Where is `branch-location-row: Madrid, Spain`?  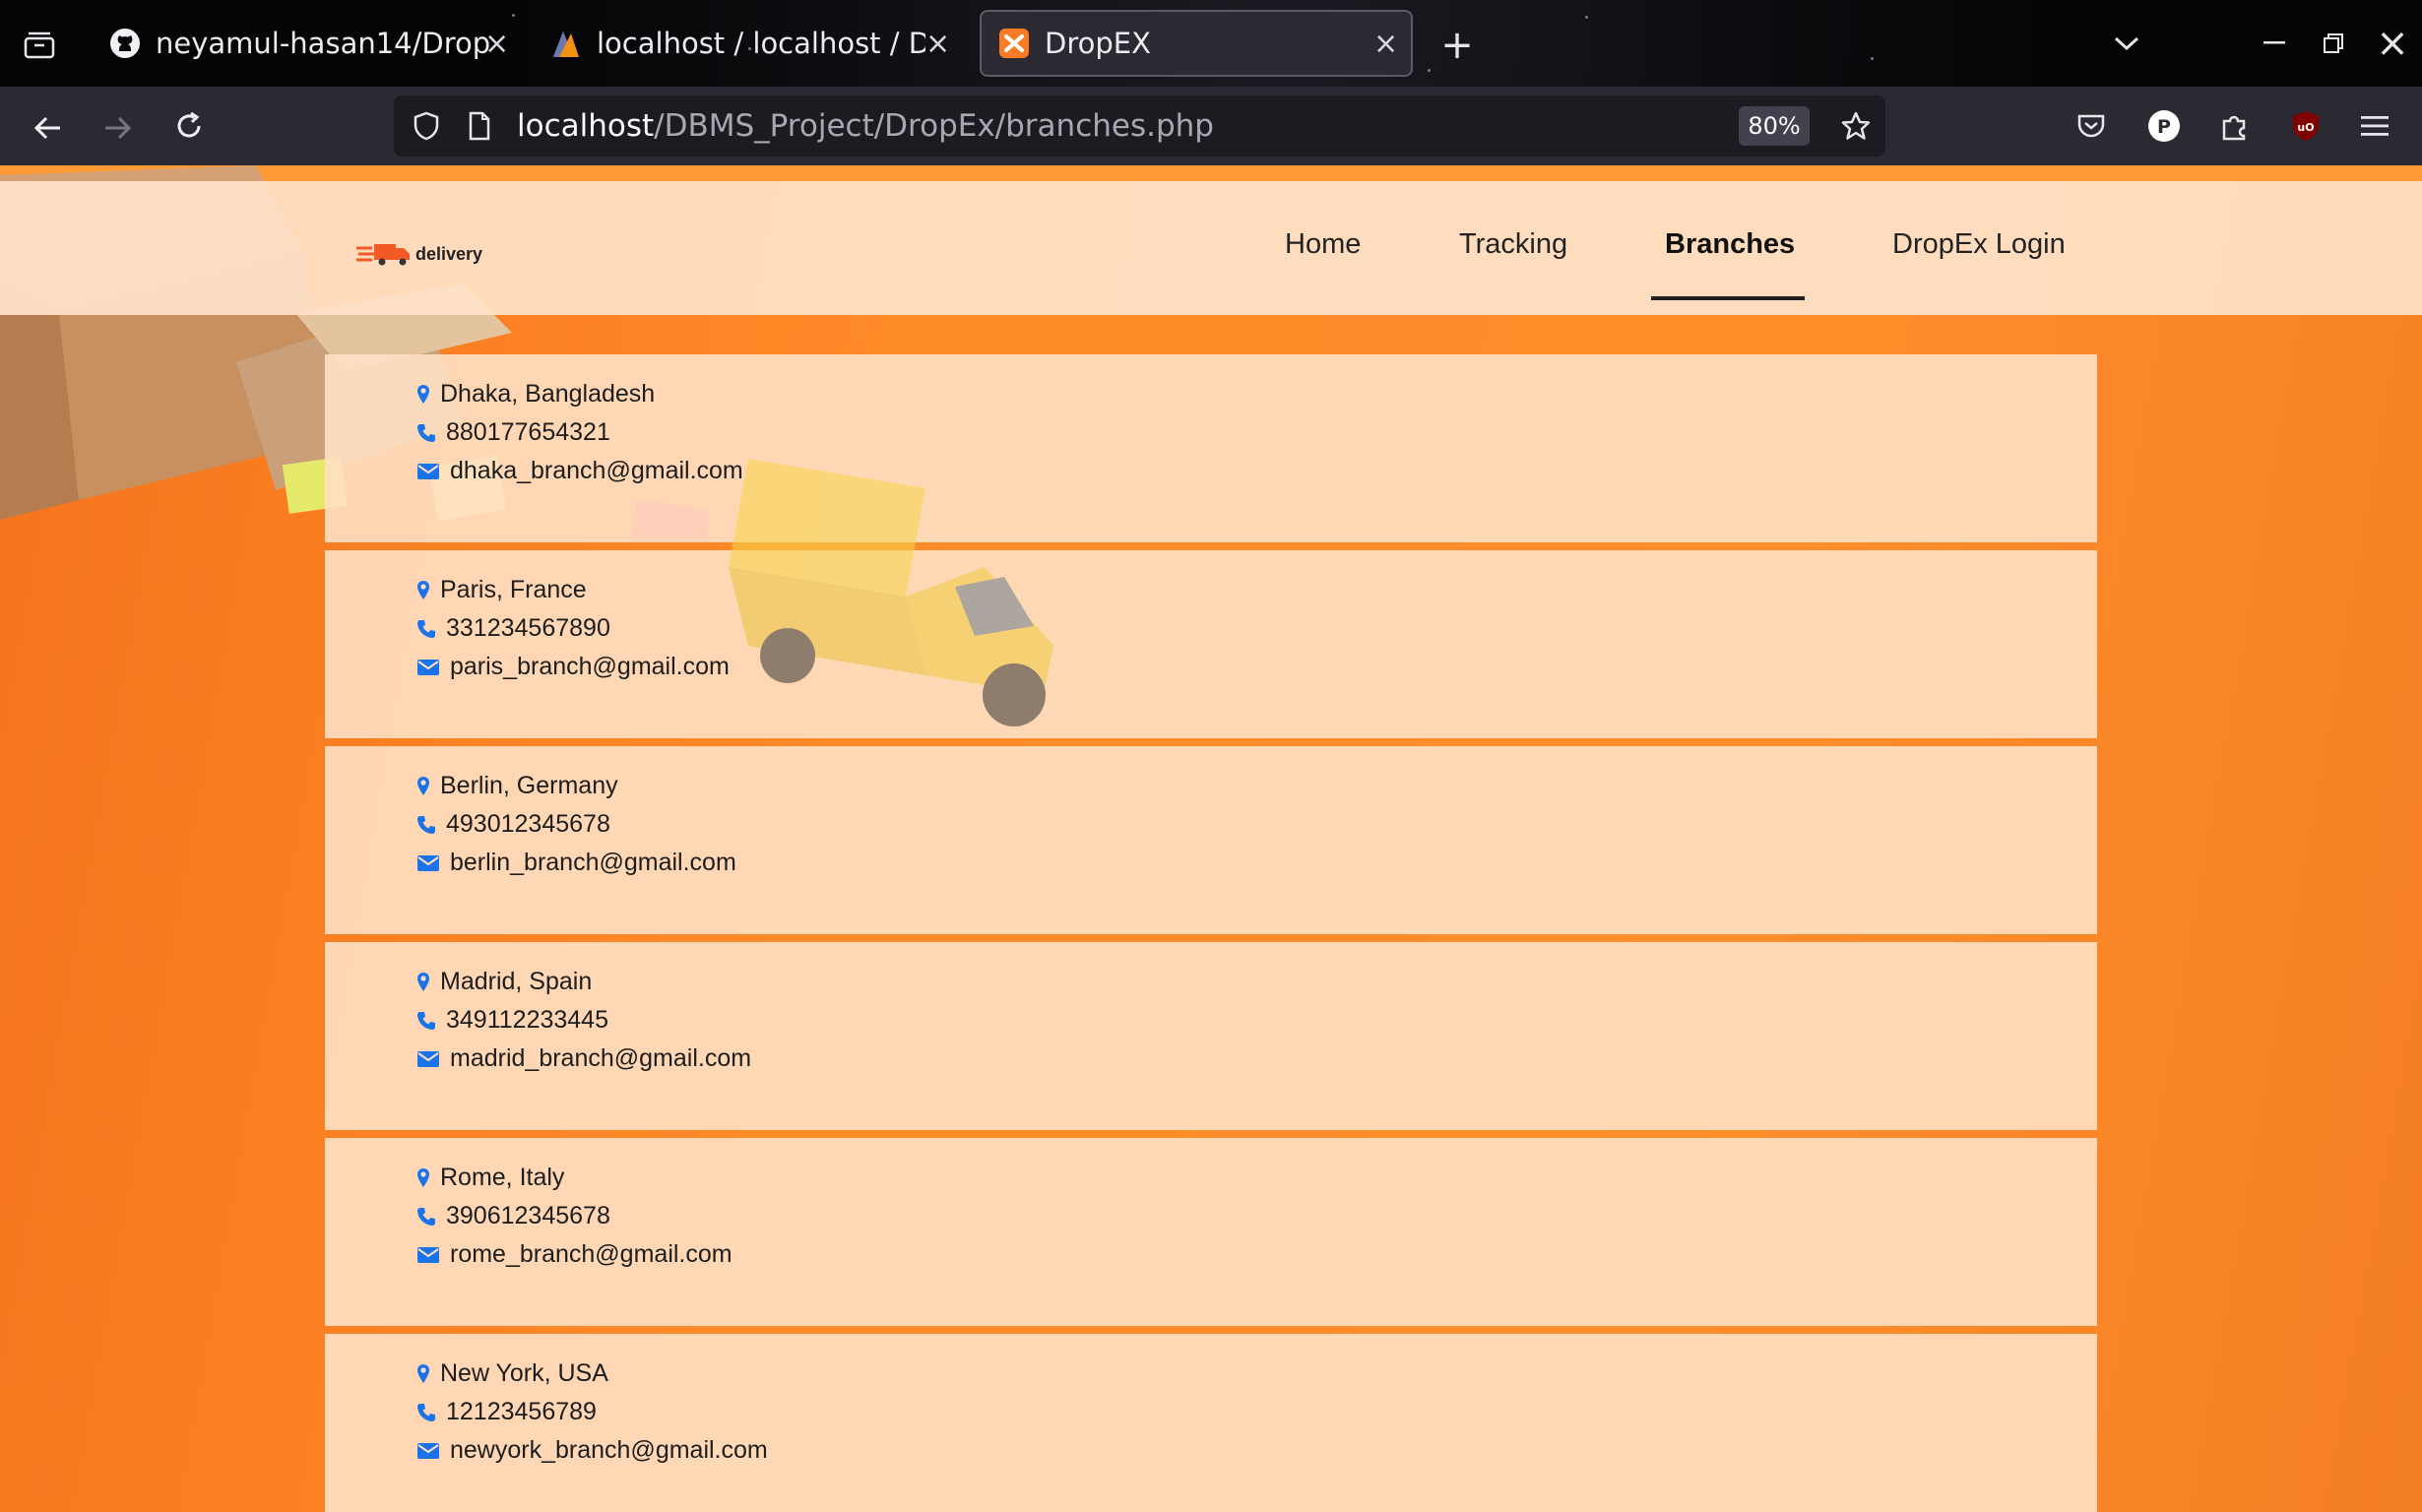
branch-location-row: Madrid, Spain is located at coordinates (504, 982).